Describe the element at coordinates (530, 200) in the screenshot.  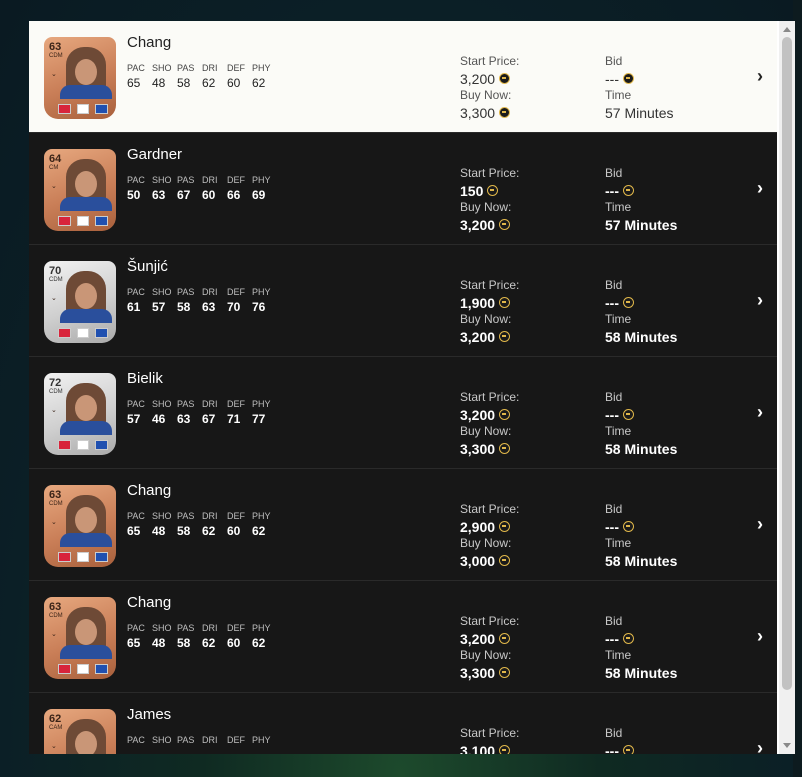
I see `price-column: Start Price: 150 Buy Now: 3,200` at that location.